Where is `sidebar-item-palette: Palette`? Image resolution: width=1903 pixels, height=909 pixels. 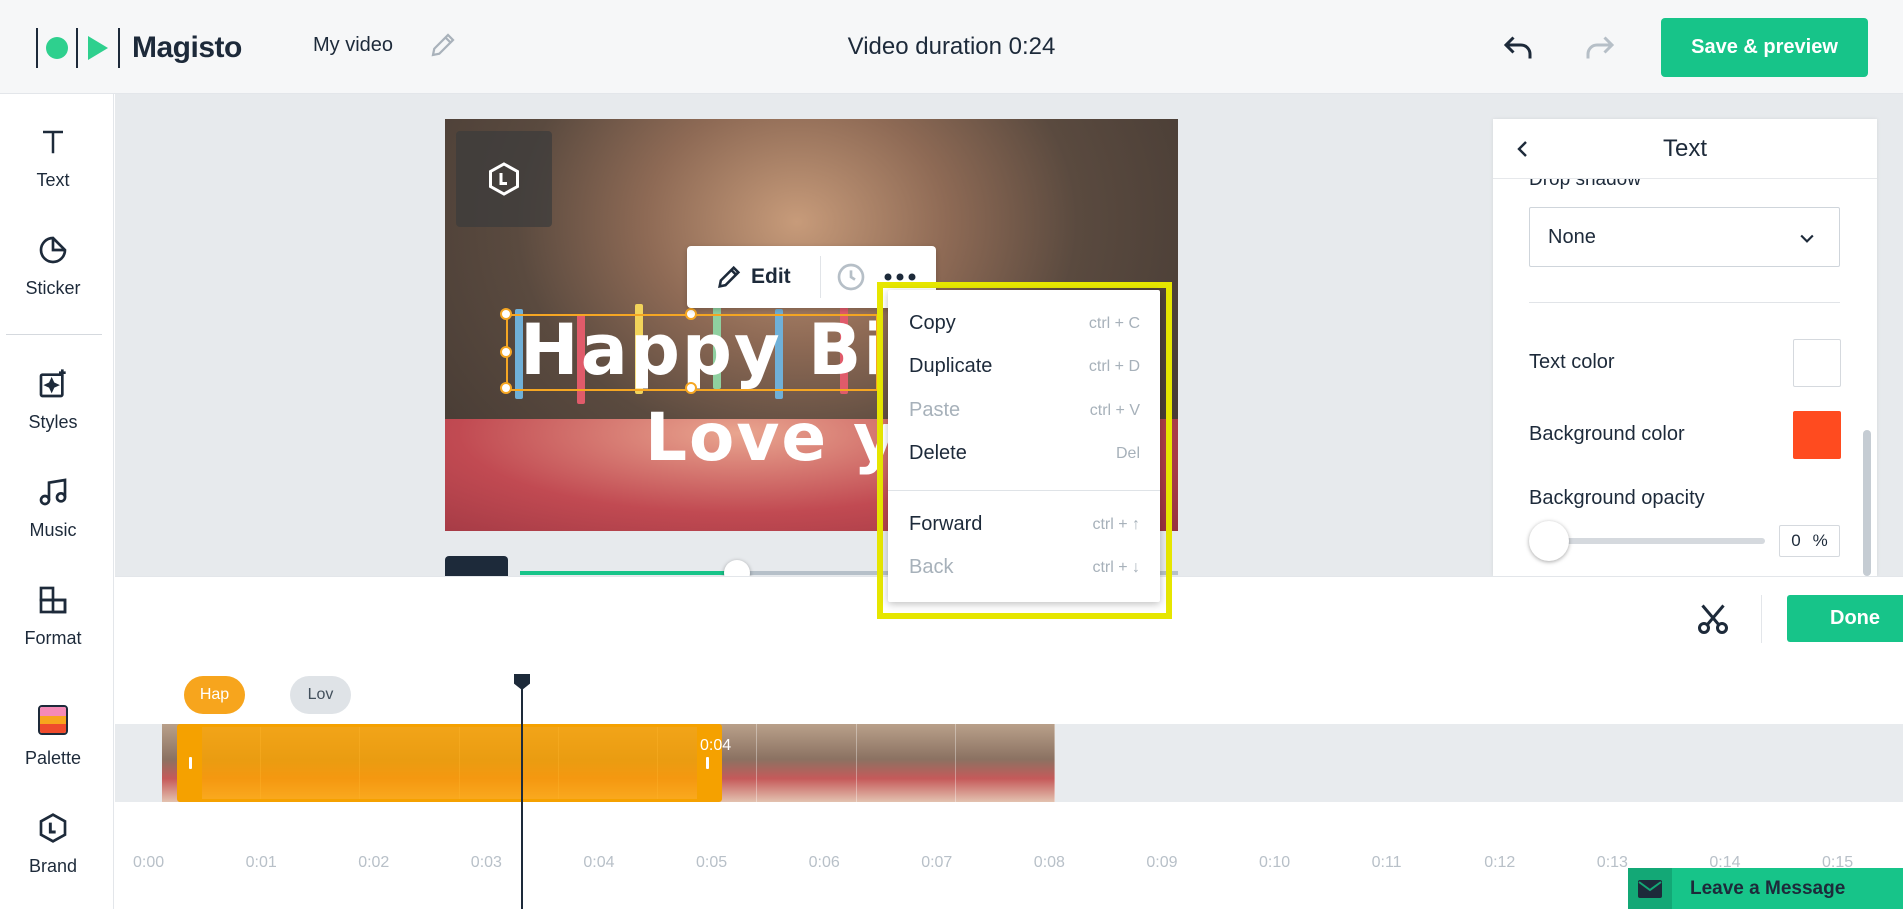
sidebar-item-palette: Palette is located at coordinates (53, 735).